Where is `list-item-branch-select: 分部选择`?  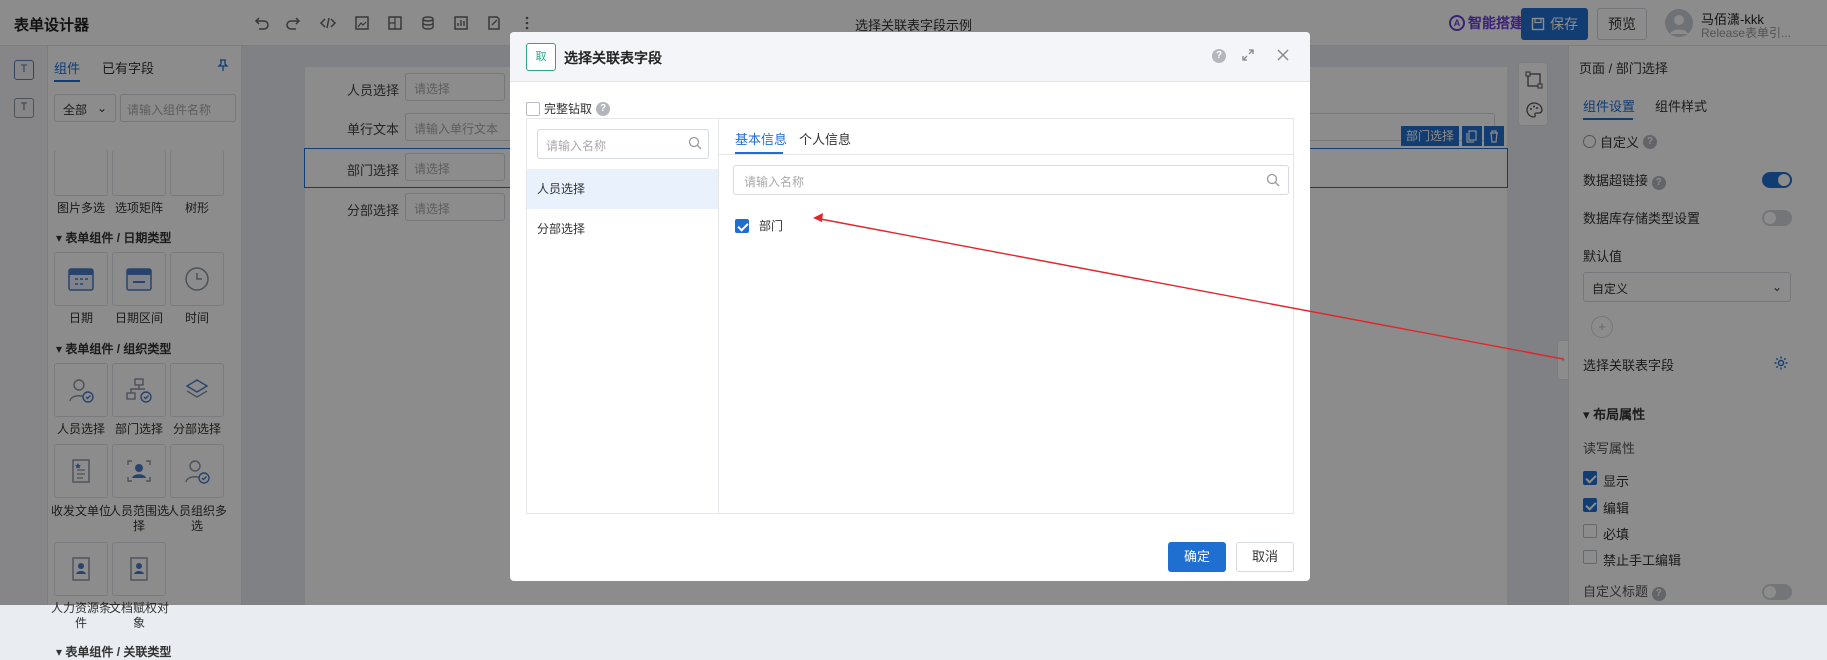 list-item-branch-select: 分部选择 is located at coordinates (622, 229).